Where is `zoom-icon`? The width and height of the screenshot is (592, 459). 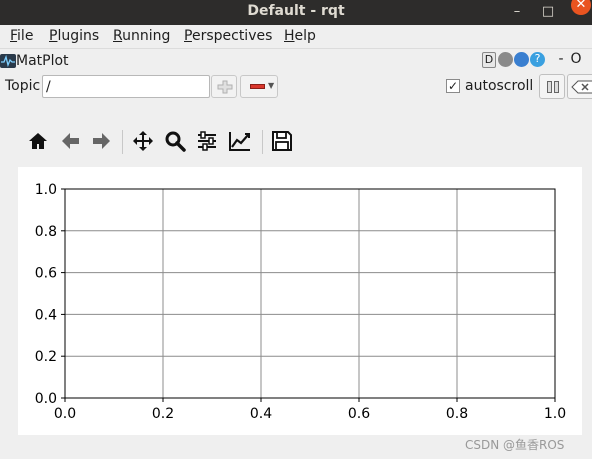 zoom-icon is located at coordinates (175, 141).